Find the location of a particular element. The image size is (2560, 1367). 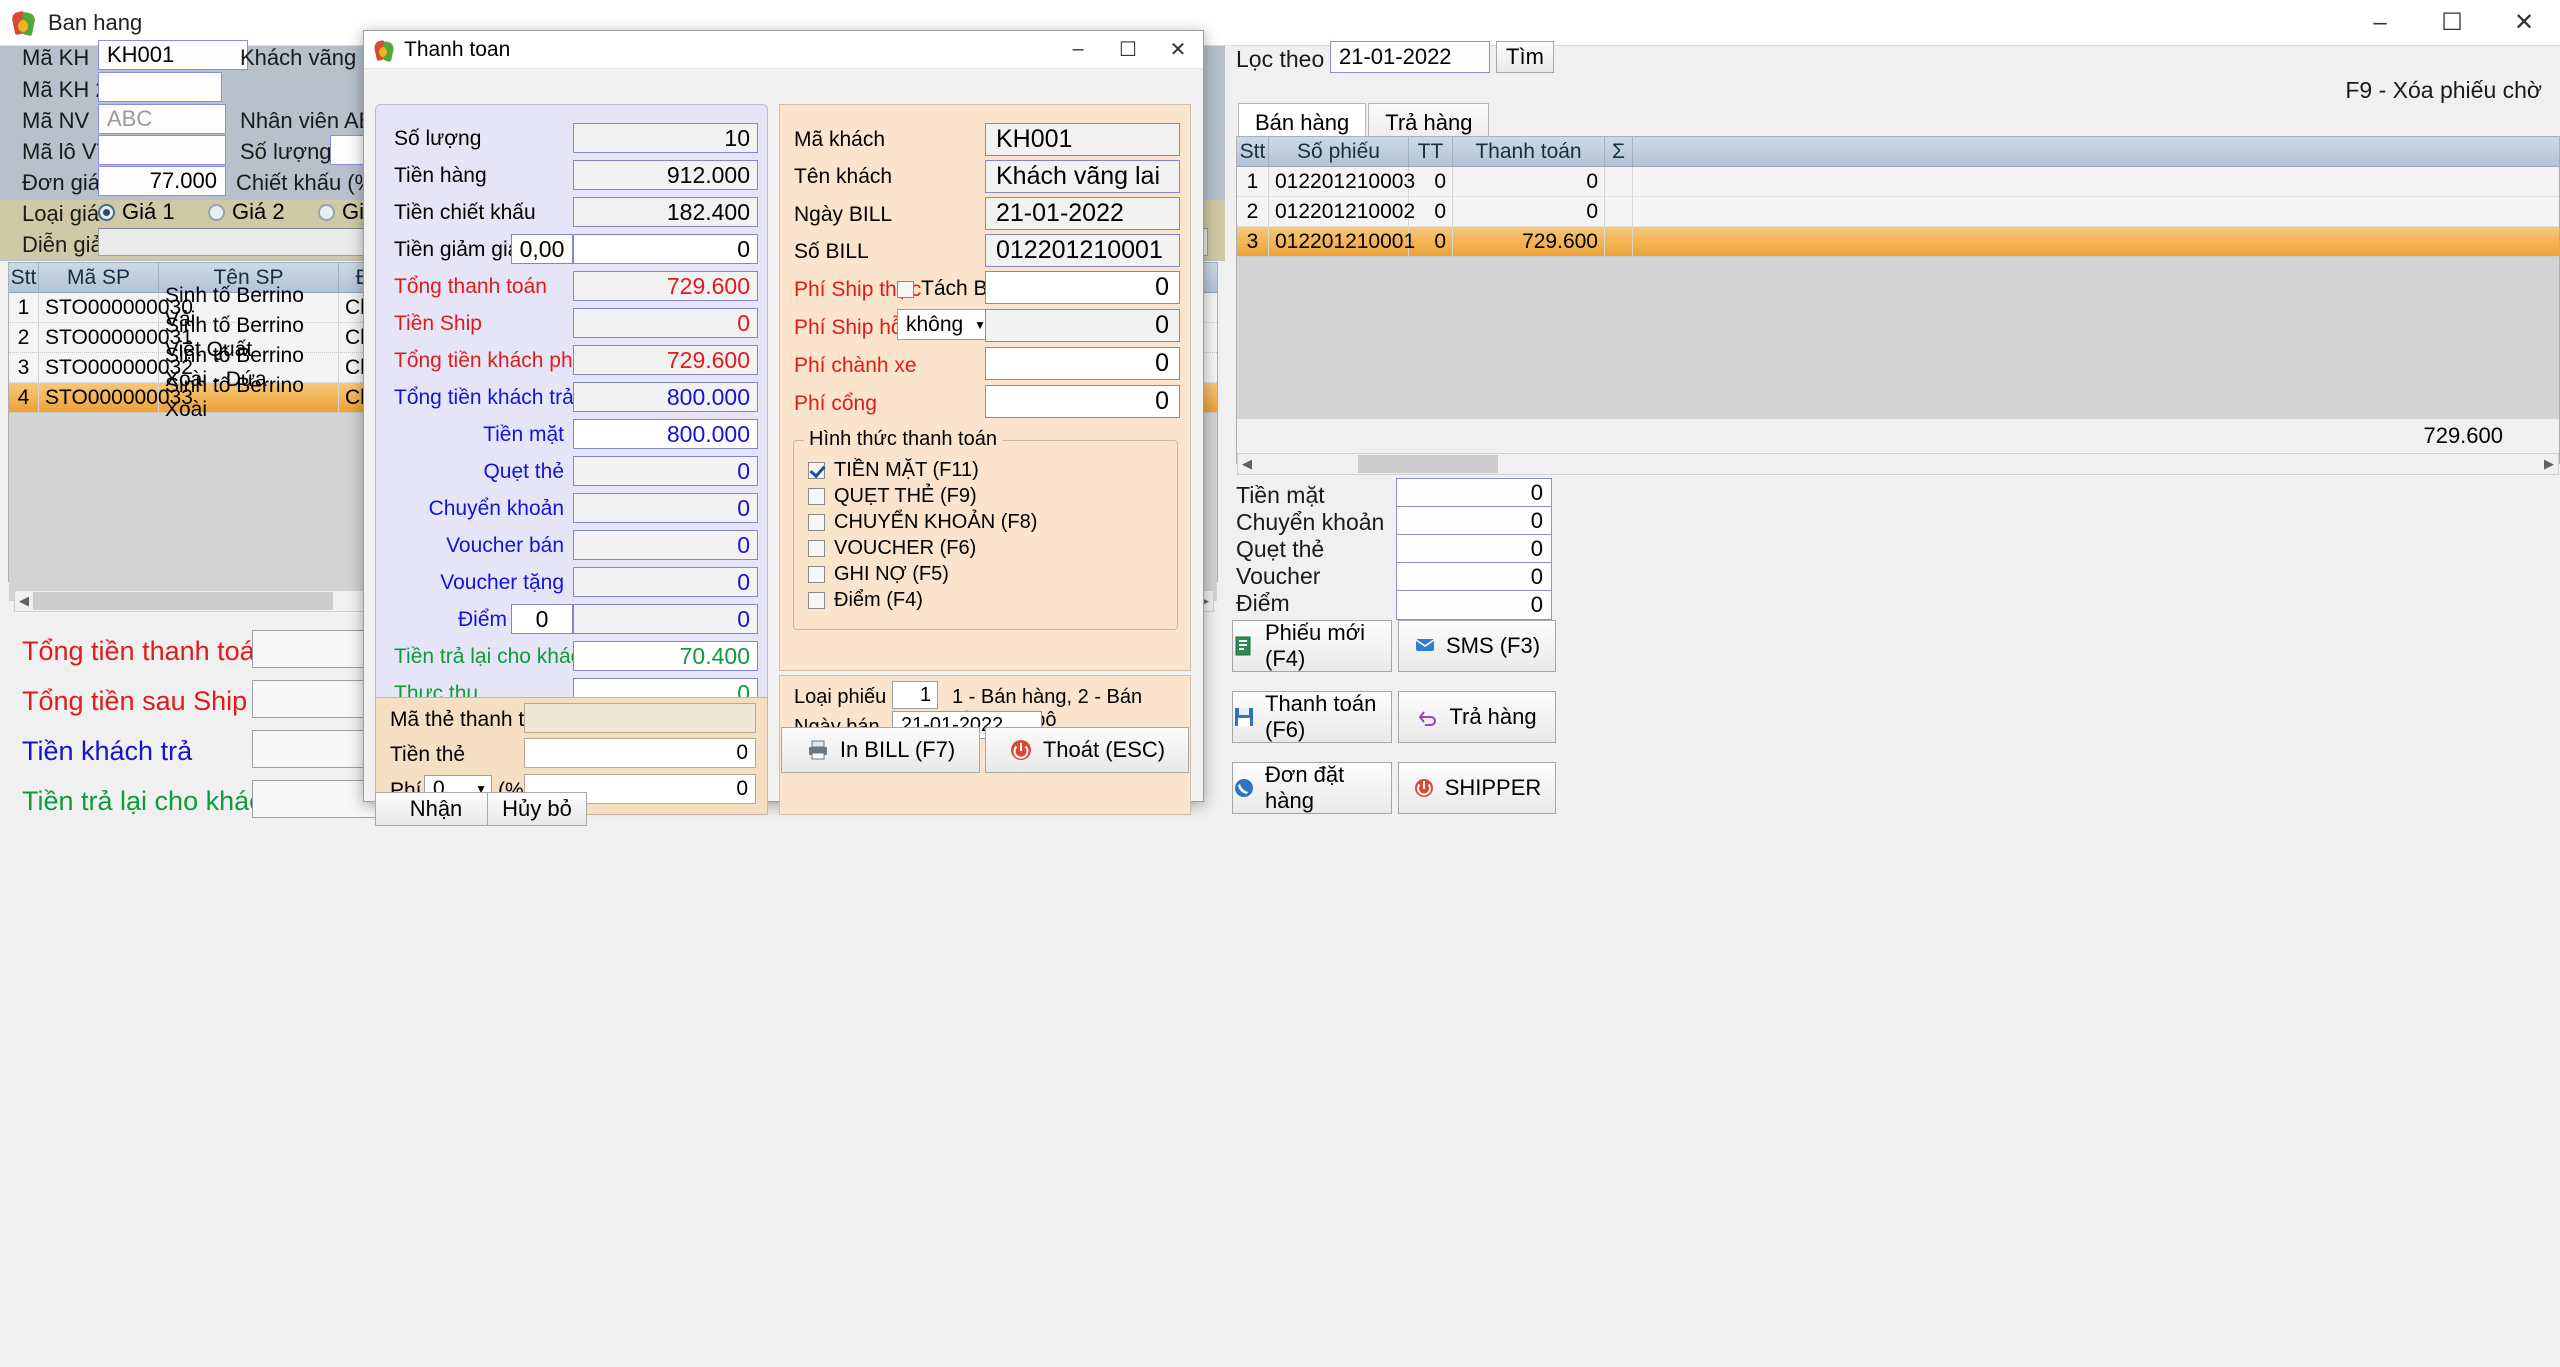

input-quet-the: 0 is located at coordinates (665, 471).